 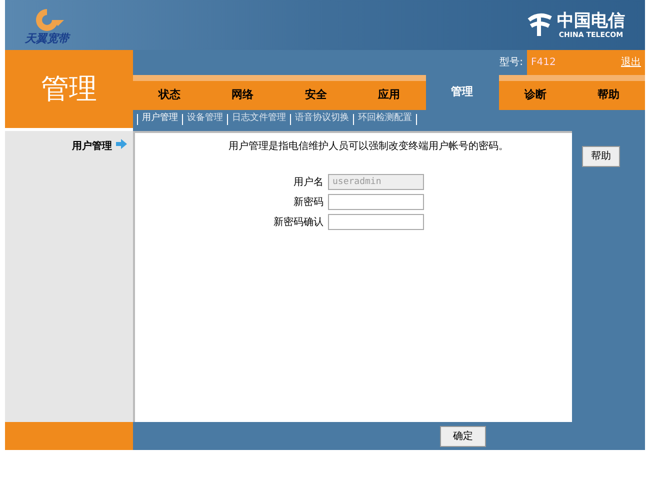 What do you see at coordinates (243, 92) in the screenshot?
I see `nav-tab: 网络` at bounding box center [243, 92].